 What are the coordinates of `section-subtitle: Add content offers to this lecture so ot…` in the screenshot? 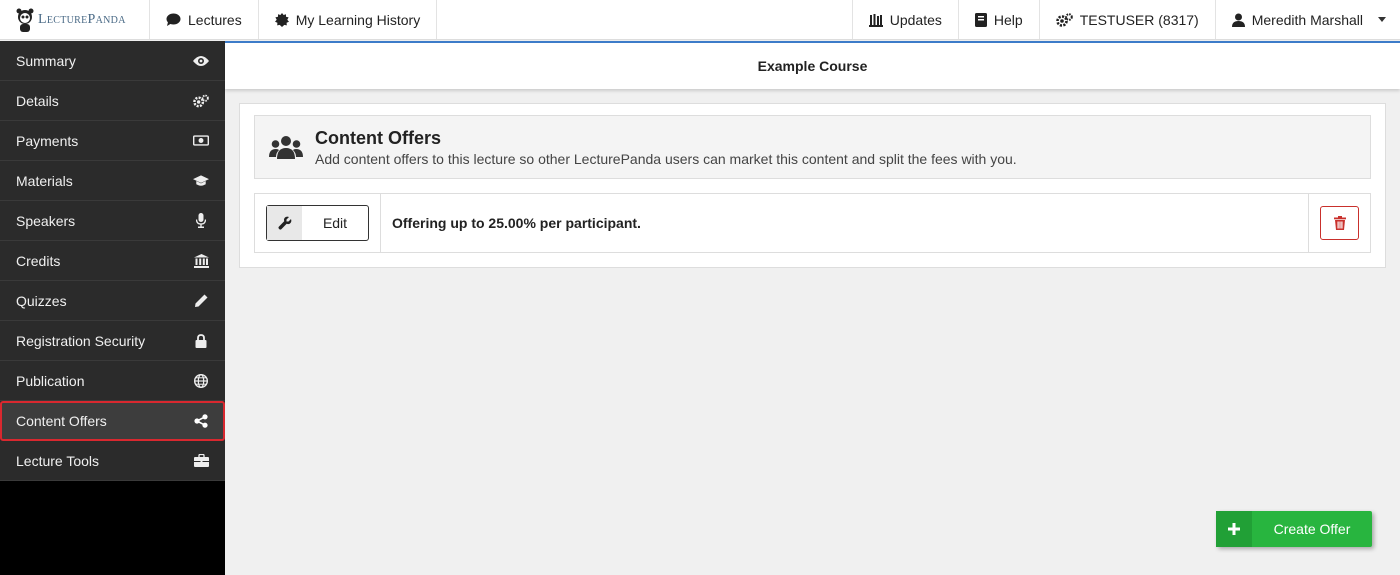 It's located at (666, 158).